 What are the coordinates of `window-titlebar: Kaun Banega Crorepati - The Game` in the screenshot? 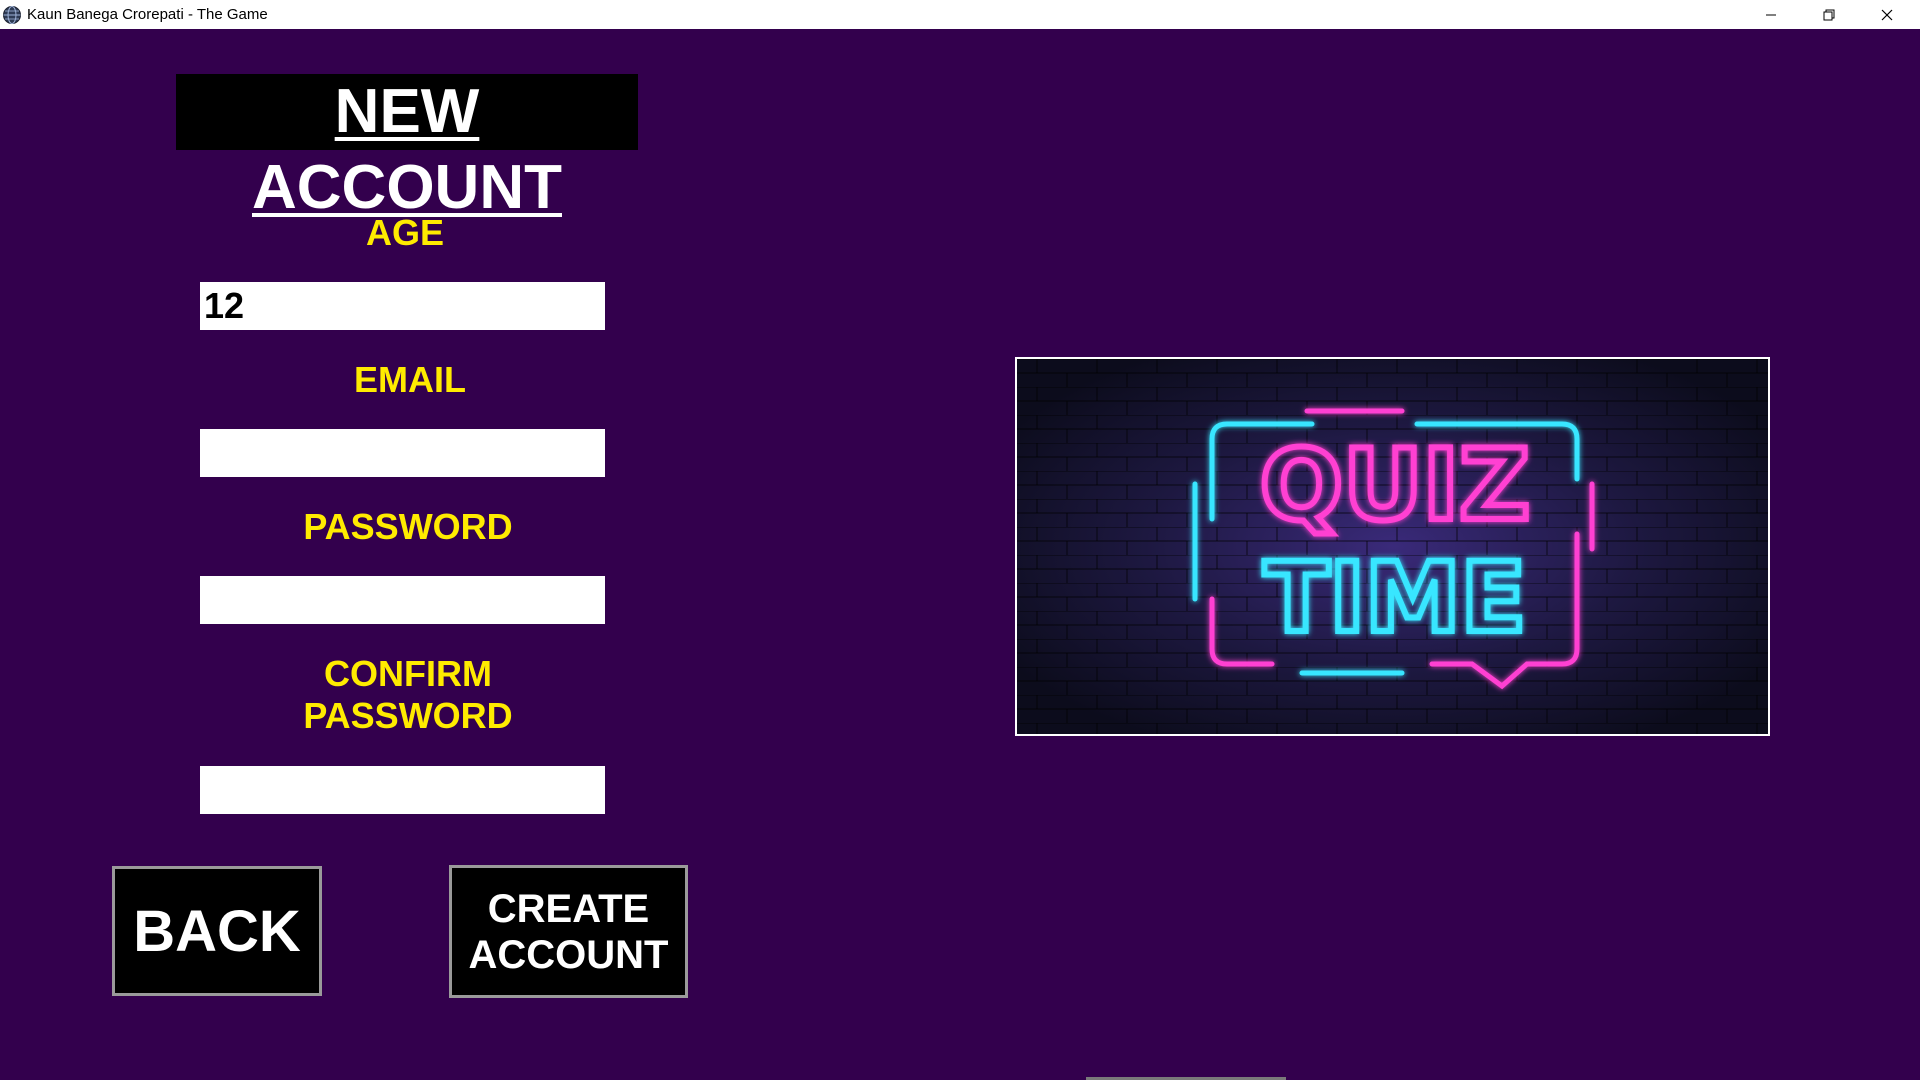 It's located at (960, 14).